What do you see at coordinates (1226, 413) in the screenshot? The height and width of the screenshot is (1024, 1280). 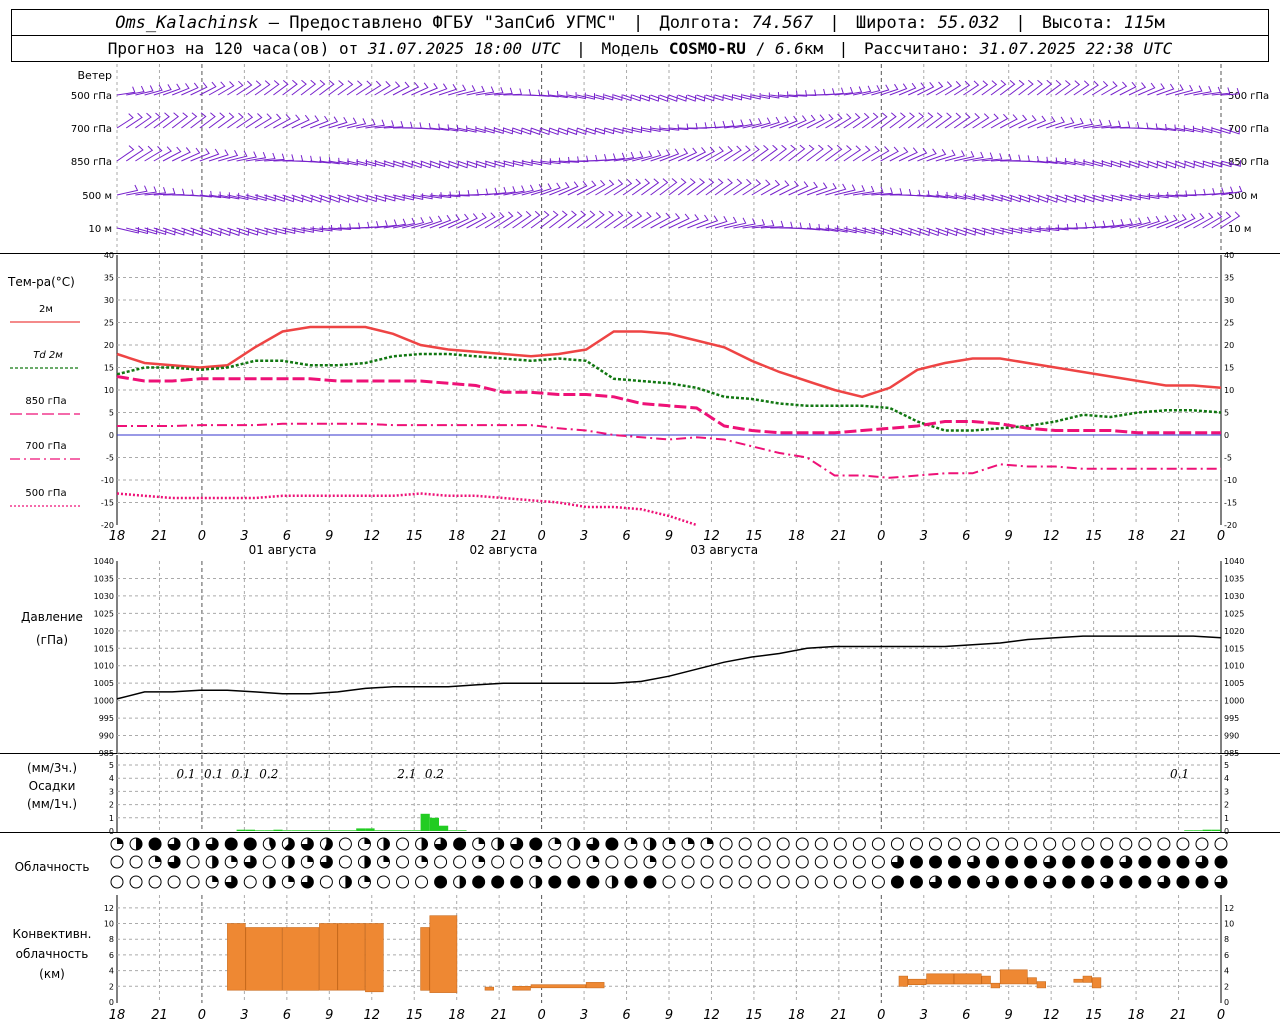 I see `temp-tick-right: 5` at bounding box center [1226, 413].